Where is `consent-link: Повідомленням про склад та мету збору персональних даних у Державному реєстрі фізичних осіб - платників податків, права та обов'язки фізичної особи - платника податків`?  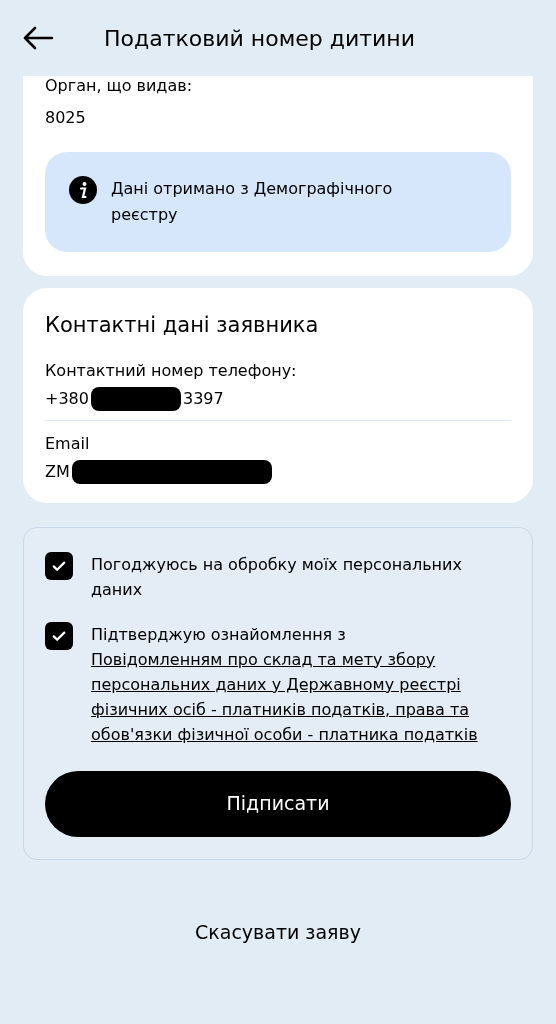 consent-link: Повідомленням про склад та мету збору персональних даних у Державному реєстрі фізичних осіб - платників податків, права та обов'язки фізичної особи - платника податків is located at coordinates (291, 696).